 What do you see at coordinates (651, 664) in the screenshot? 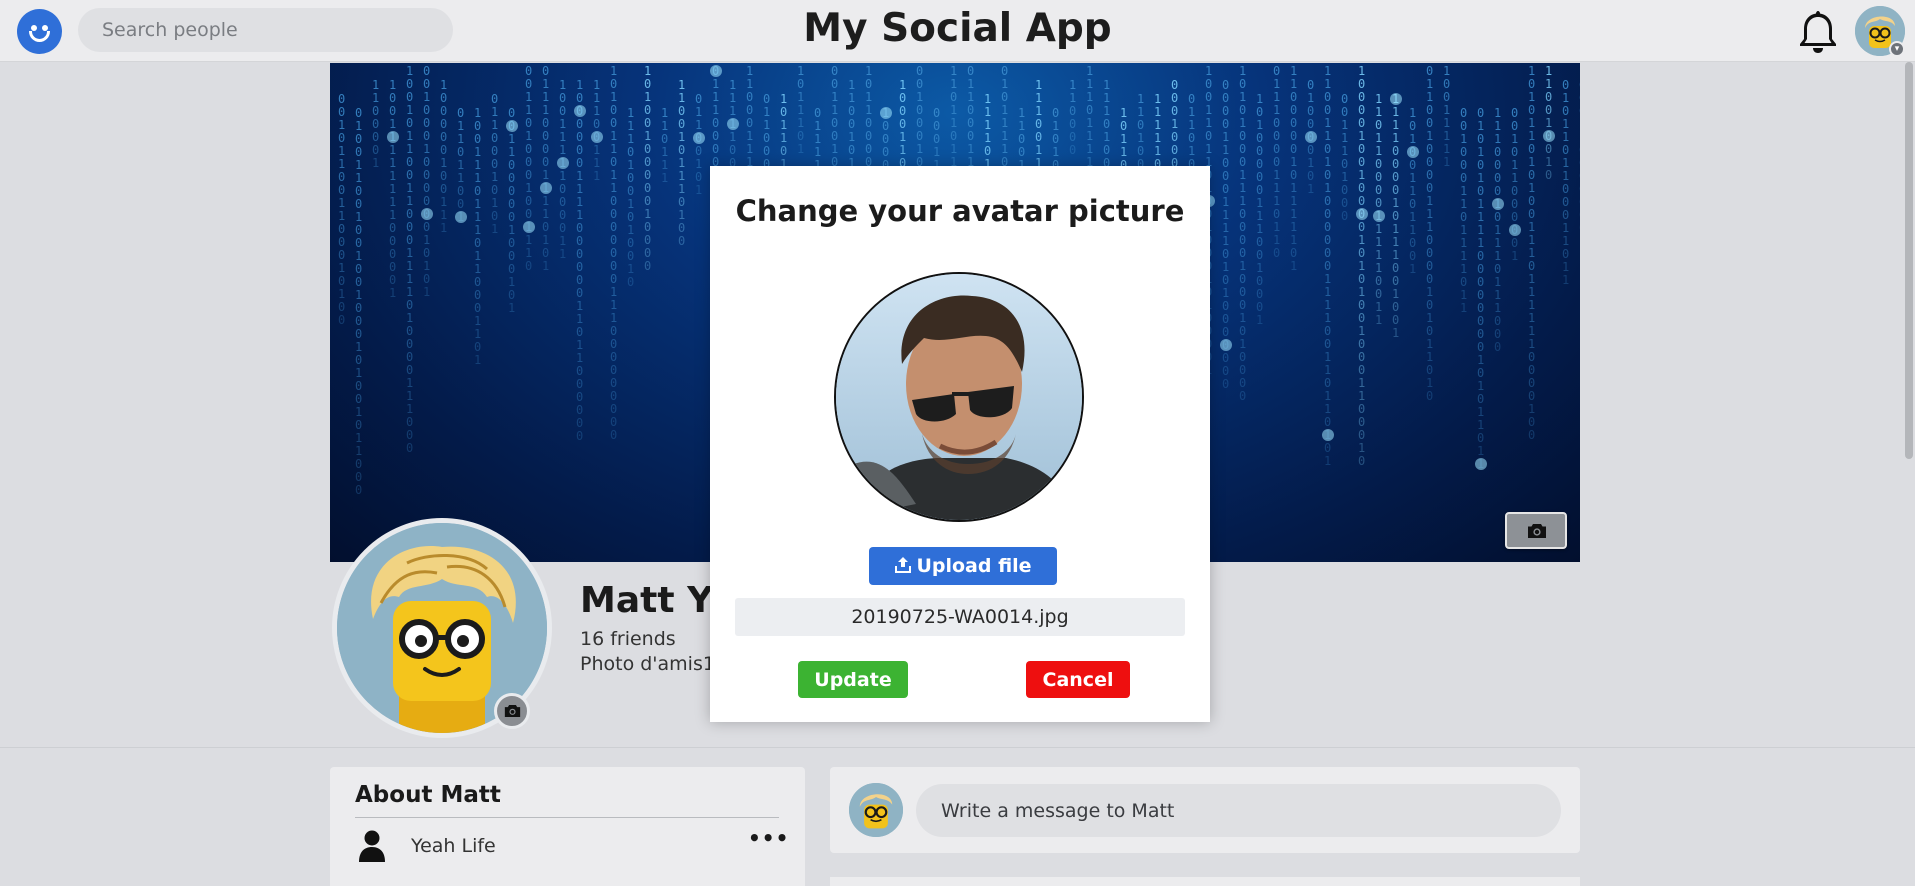
I see `friend-photos-text: Photo d'amis1(` at bounding box center [651, 664].